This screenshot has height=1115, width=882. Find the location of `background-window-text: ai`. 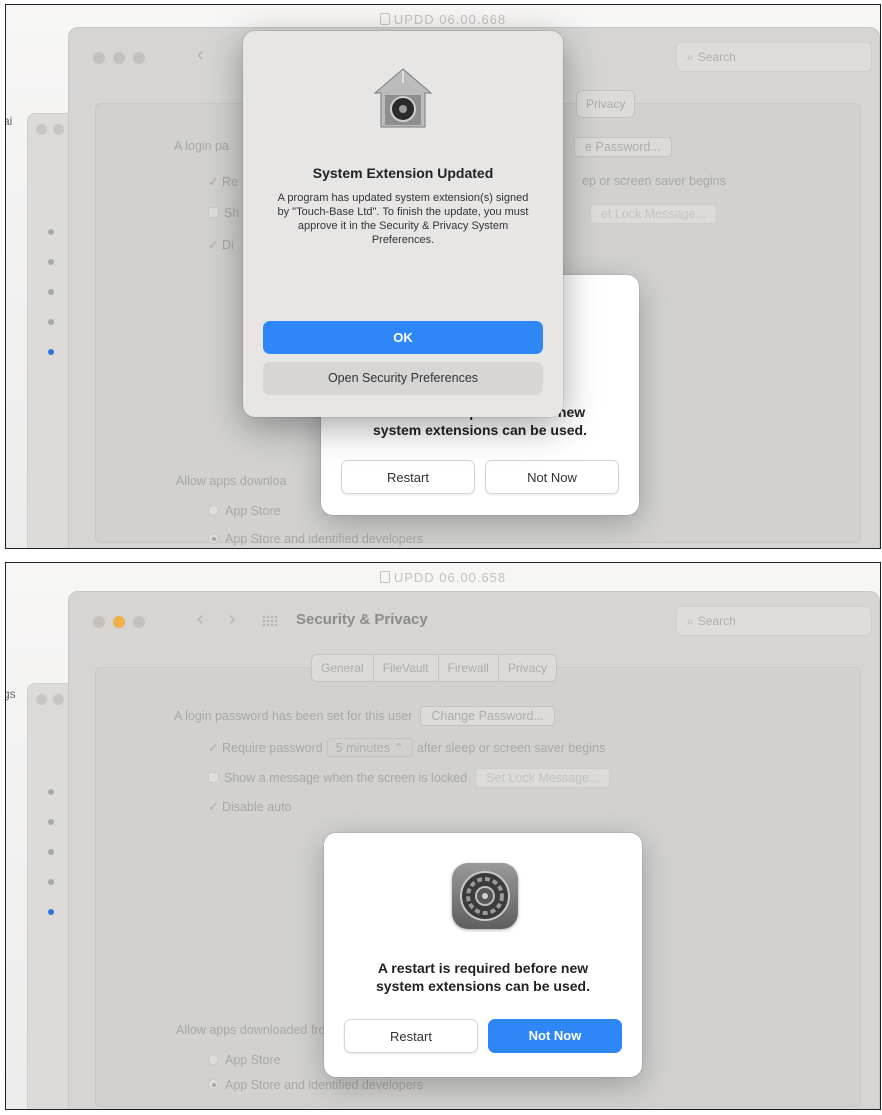

background-window-text: ai is located at coordinates (9, 121).